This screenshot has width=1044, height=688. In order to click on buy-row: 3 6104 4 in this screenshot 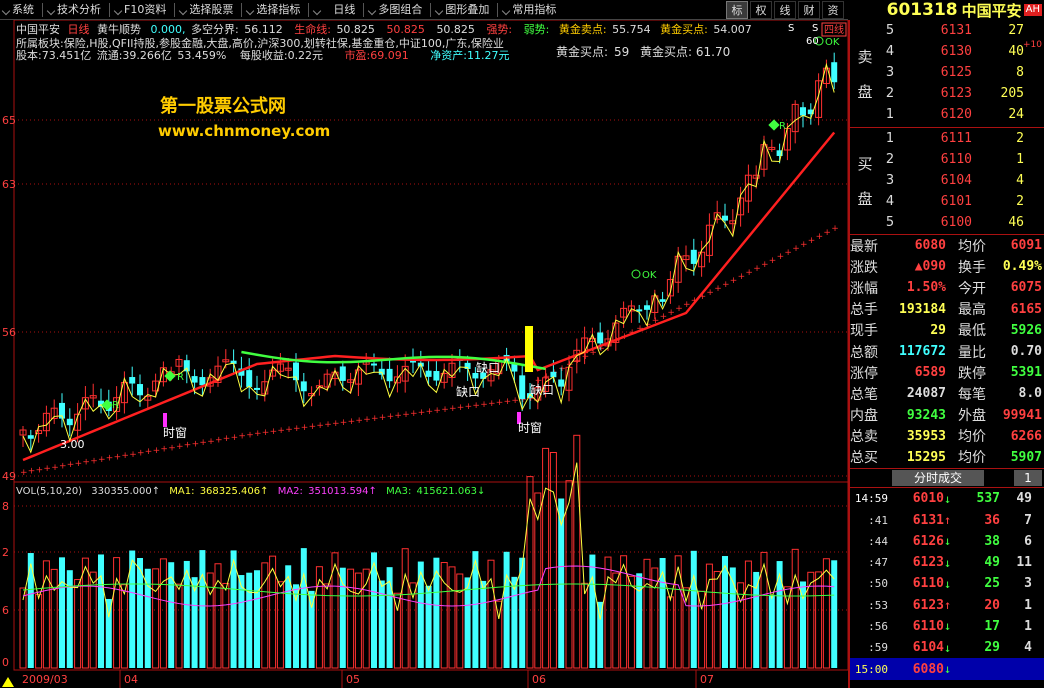, I will do `click(962, 180)`.